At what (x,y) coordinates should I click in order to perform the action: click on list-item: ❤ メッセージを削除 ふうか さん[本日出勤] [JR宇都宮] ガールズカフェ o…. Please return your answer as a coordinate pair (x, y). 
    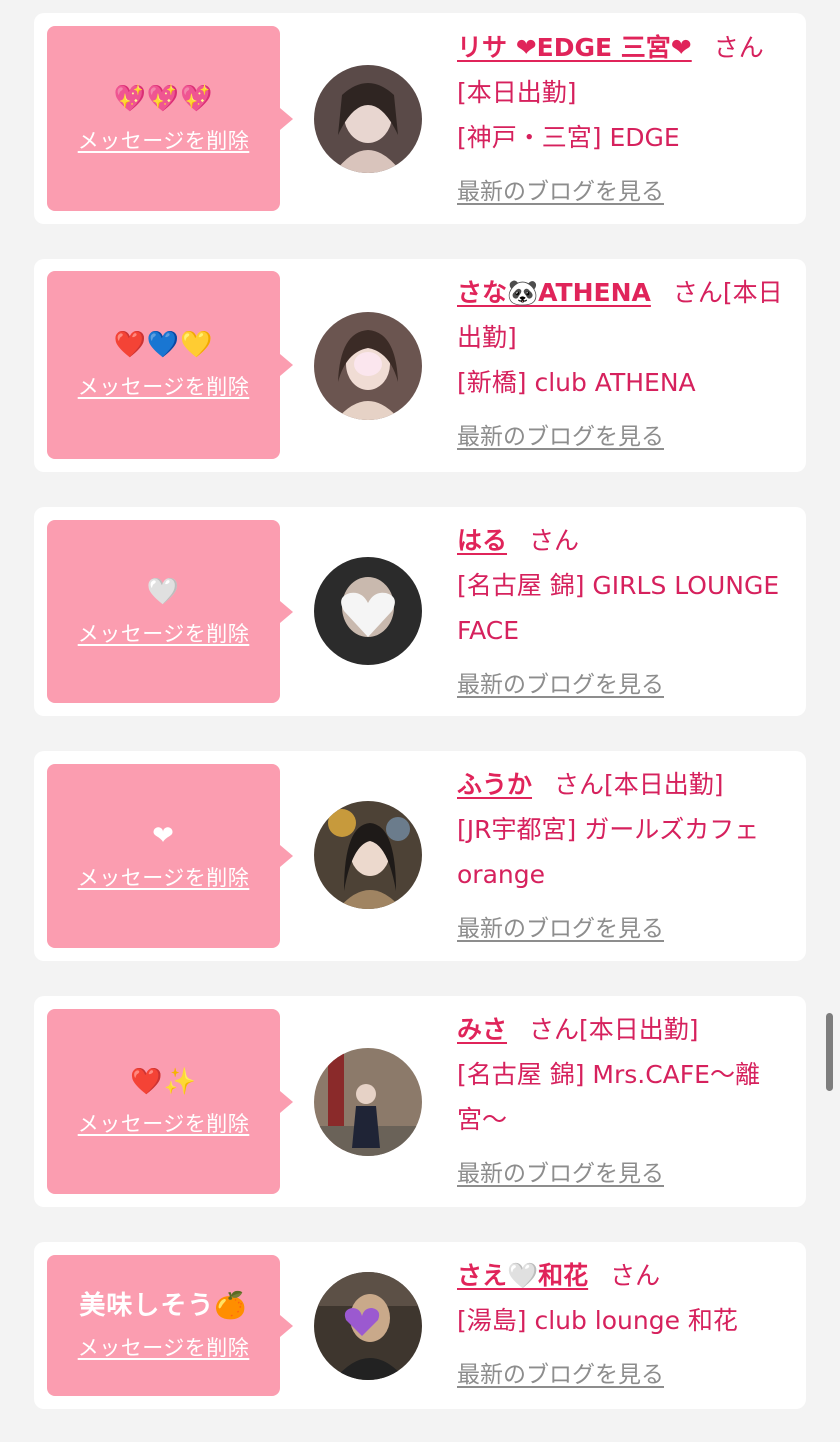
    Looking at the image, I should click on (420, 856).